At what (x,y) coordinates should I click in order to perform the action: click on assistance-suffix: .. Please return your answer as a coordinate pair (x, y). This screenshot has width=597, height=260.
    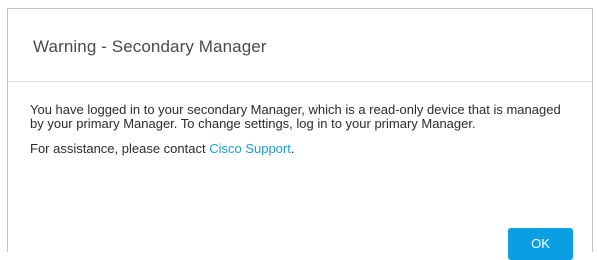
    Looking at the image, I should click on (292, 148).